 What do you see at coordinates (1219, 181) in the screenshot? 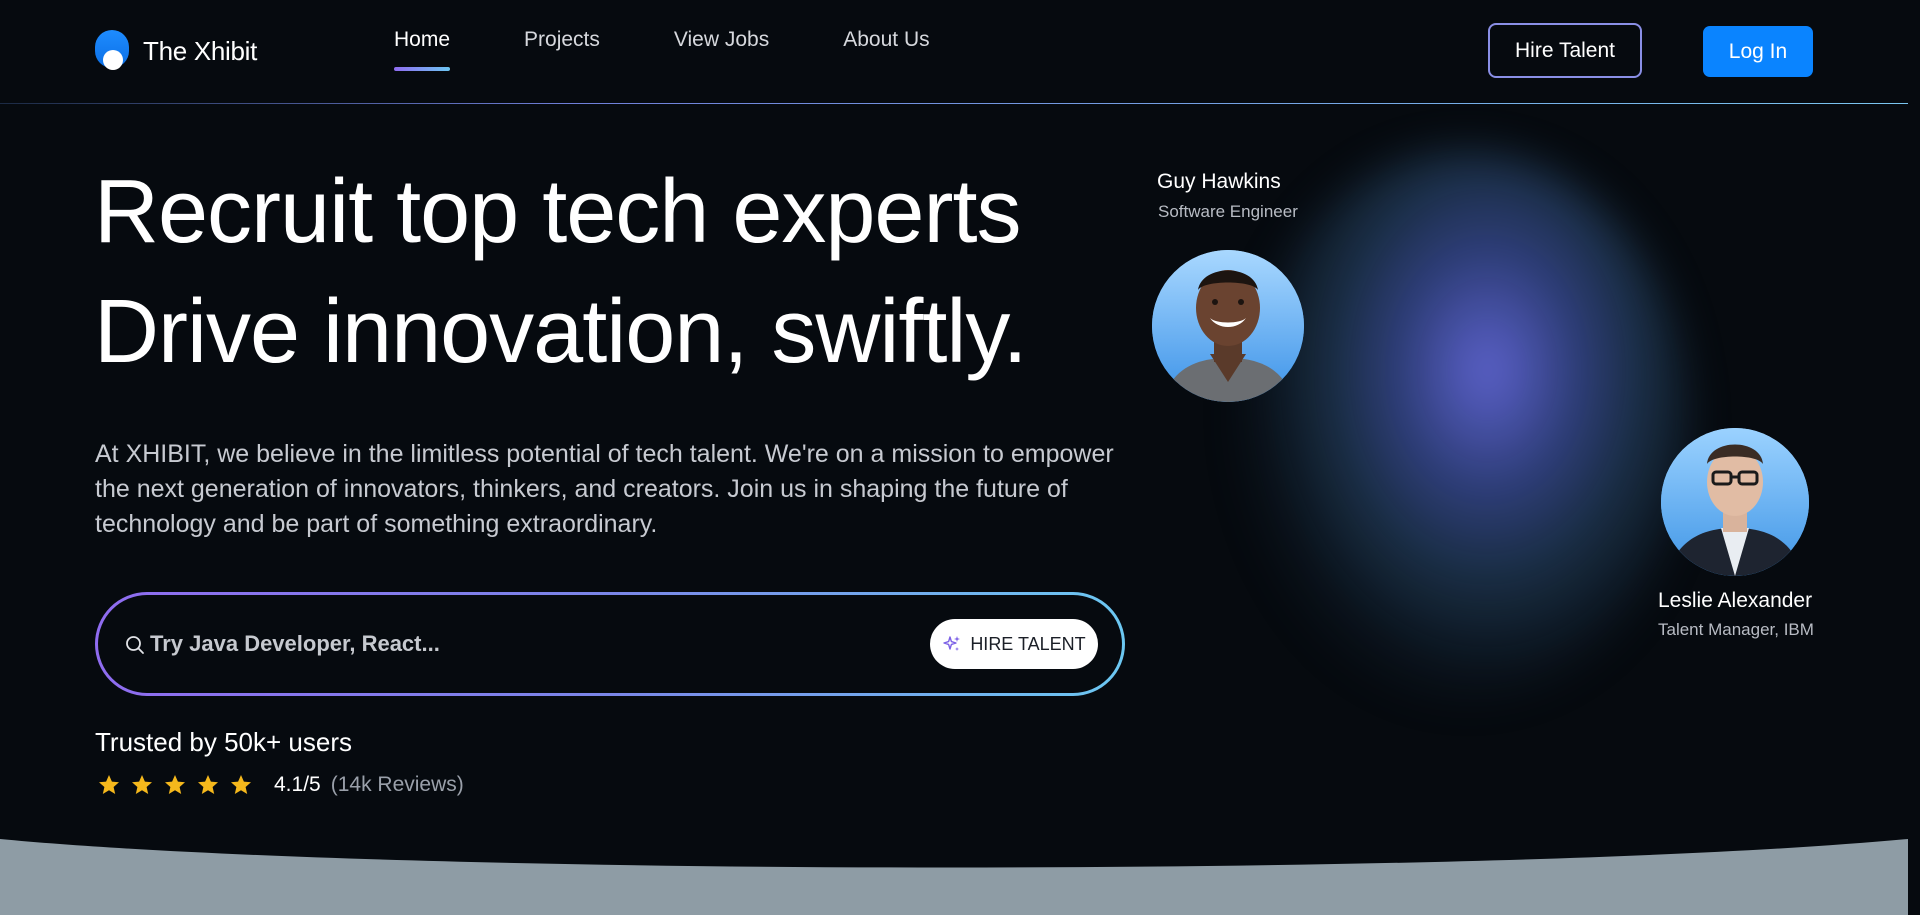
I see `person-name-guy: Guy Hawkins` at bounding box center [1219, 181].